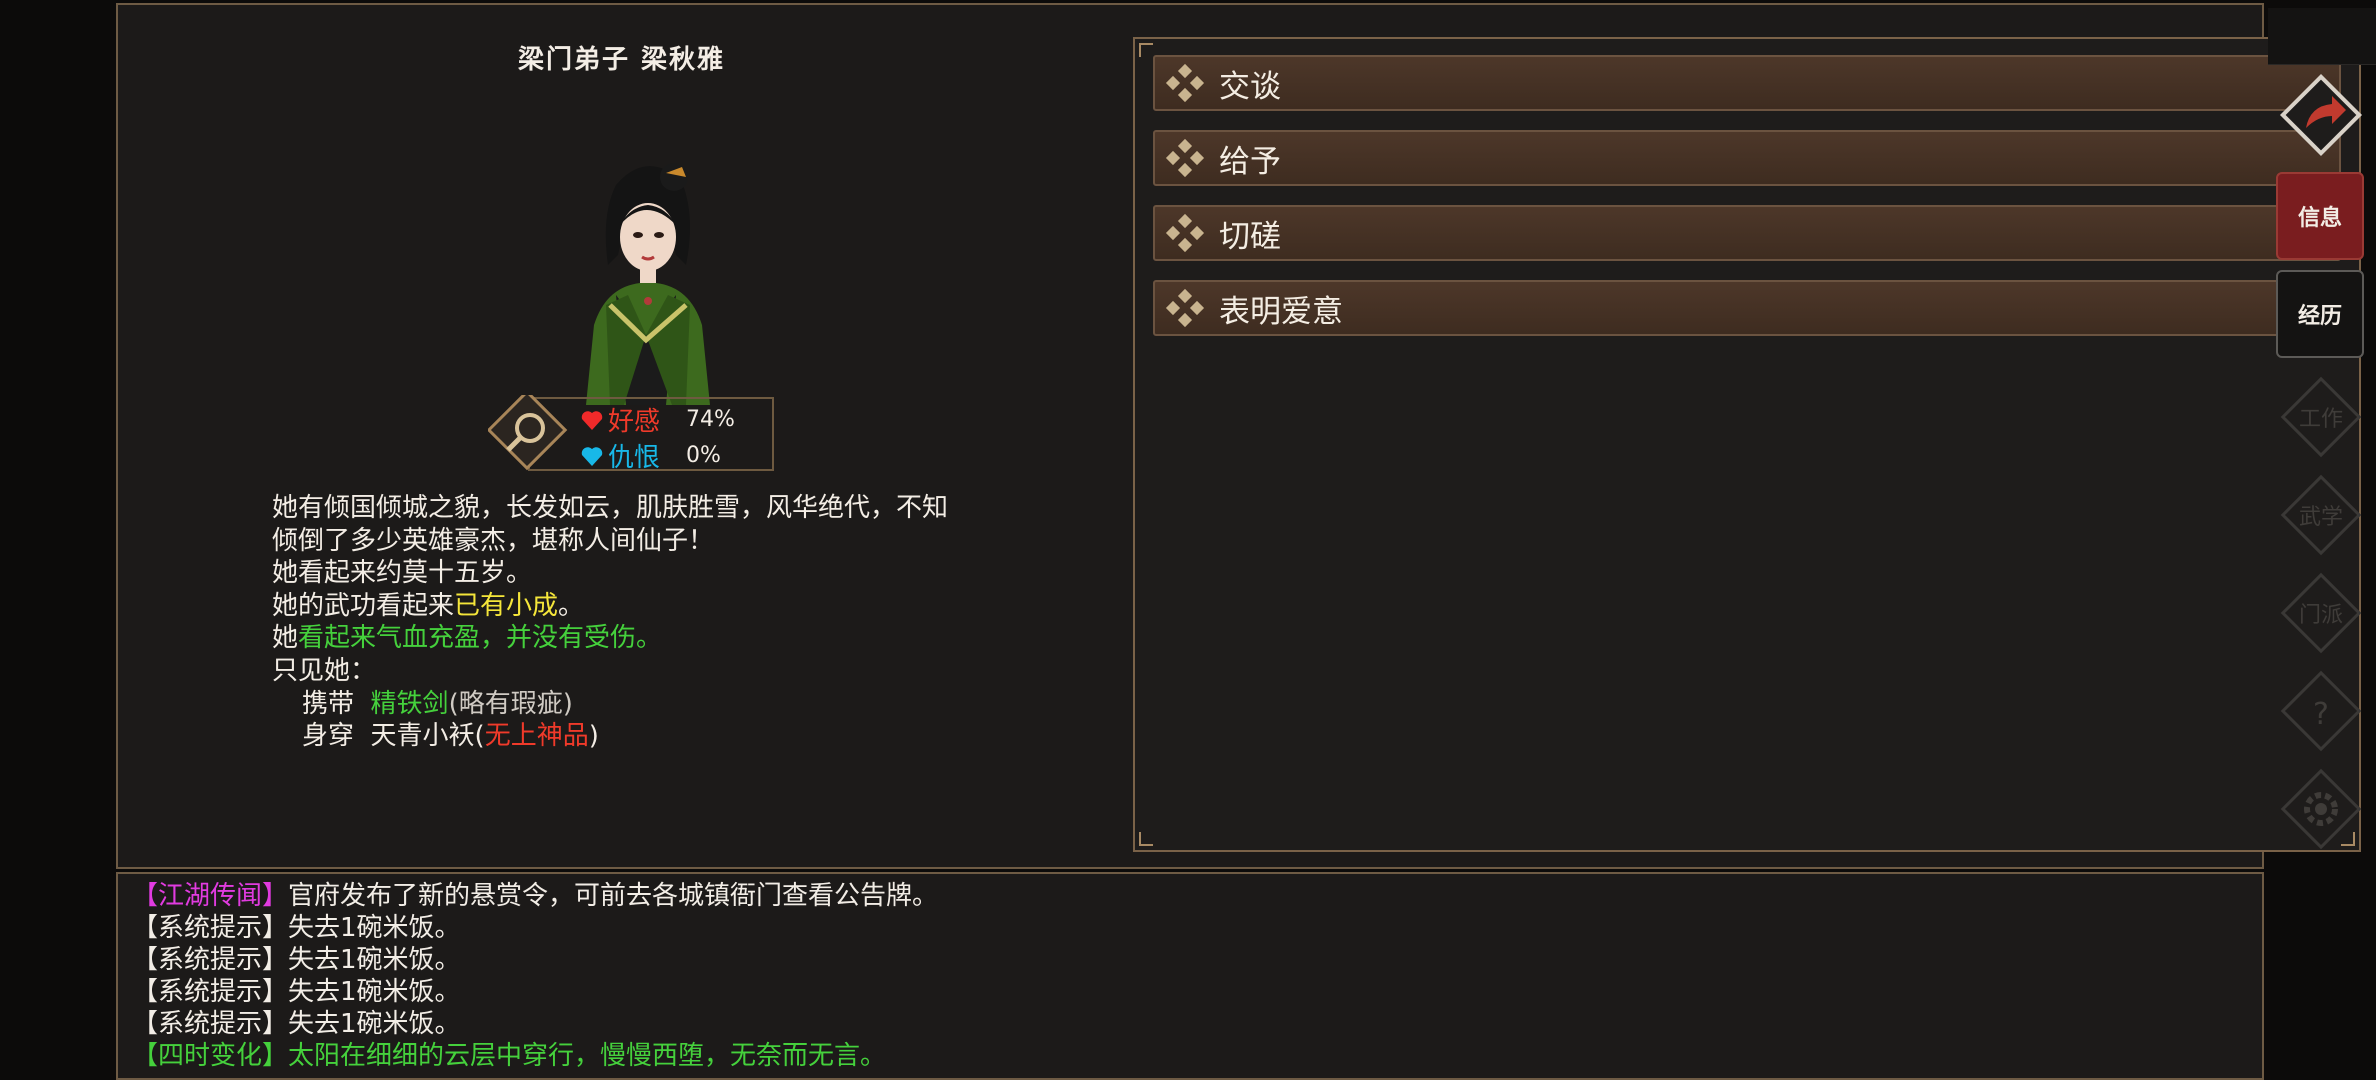 The width and height of the screenshot is (2376, 1080). What do you see at coordinates (428, 736) in the screenshot?
I see `wear-item: 天青小袄(` at bounding box center [428, 736].